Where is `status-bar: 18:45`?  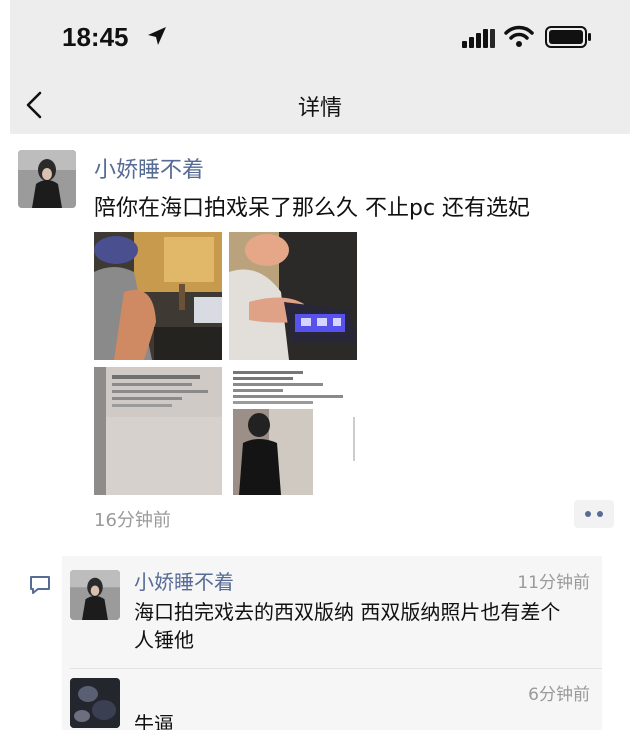 status-bar: 18:45 is located at coordinates (320, 38).